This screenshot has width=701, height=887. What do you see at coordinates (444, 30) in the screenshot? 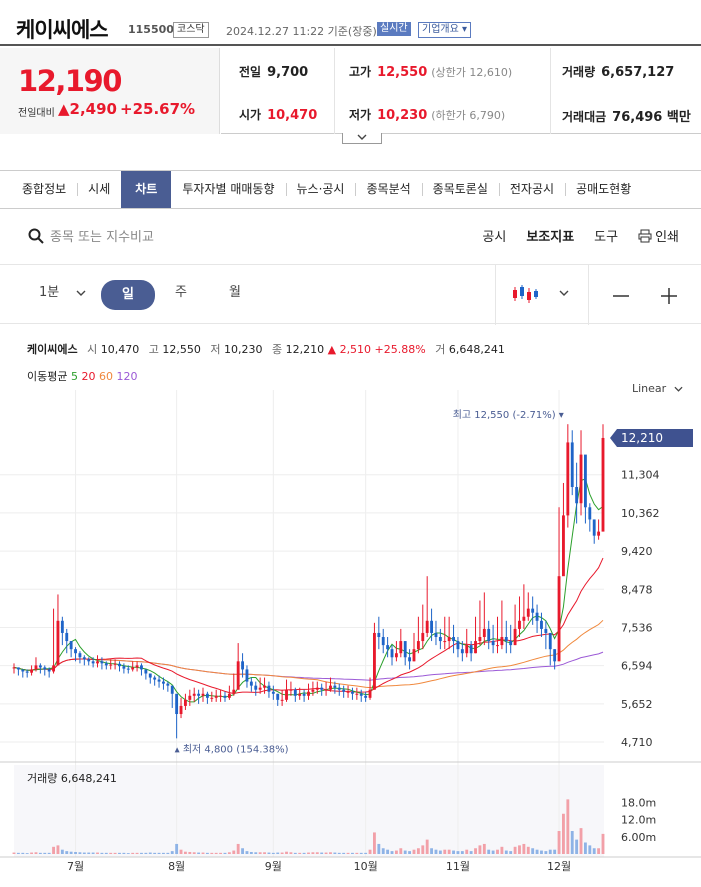
I see `company-info-button: 기업개요 ▾` at bounding box center [444, 30].